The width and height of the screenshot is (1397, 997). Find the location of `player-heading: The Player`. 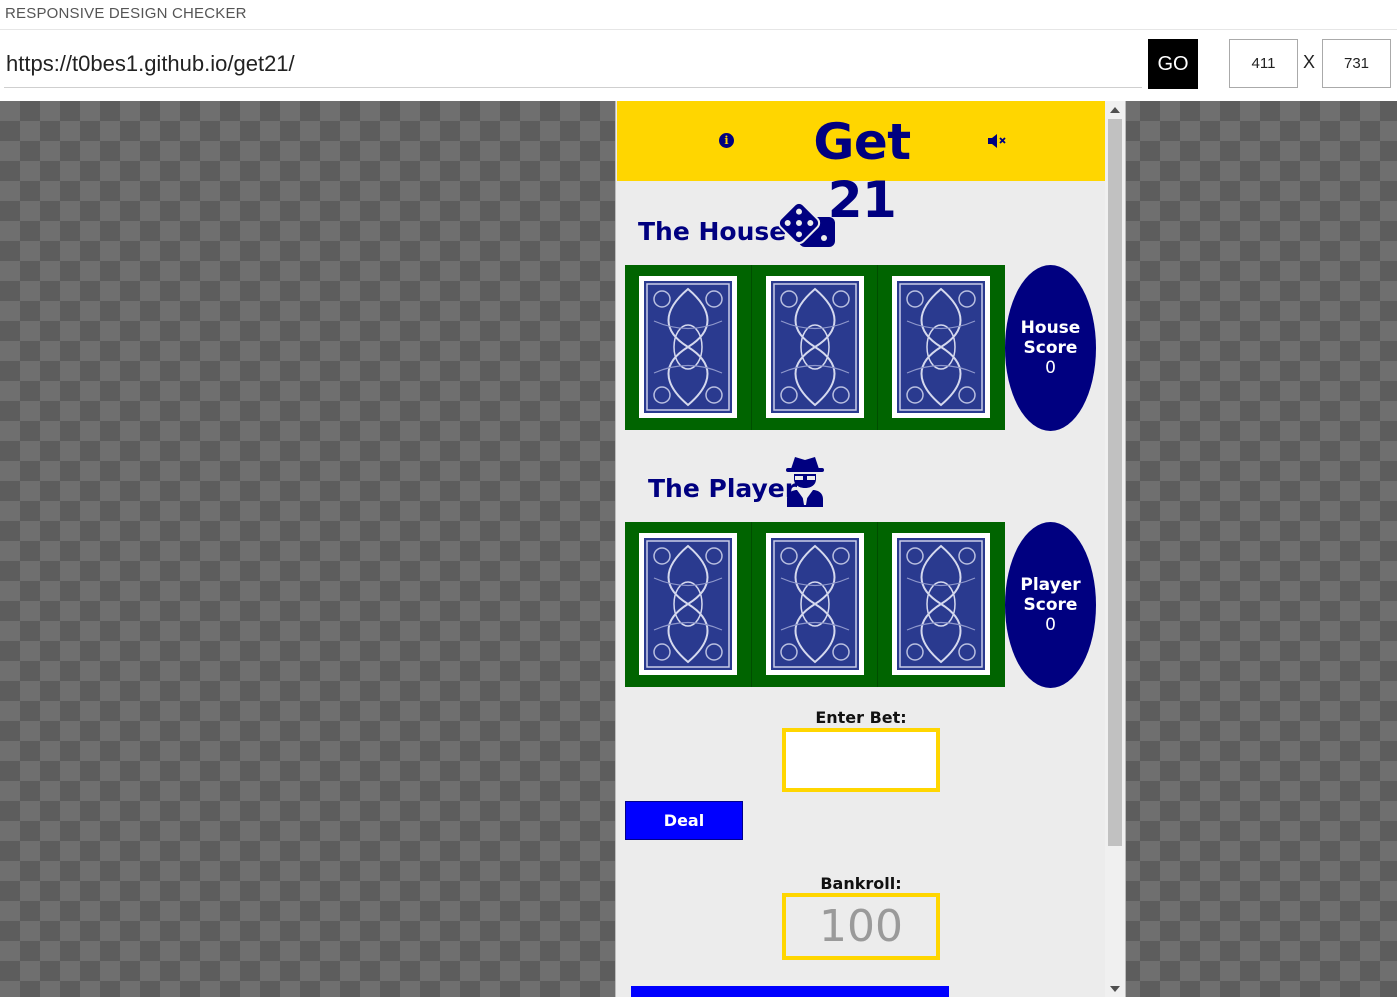

player-heading: The Player is located at coordinates (723, 488).